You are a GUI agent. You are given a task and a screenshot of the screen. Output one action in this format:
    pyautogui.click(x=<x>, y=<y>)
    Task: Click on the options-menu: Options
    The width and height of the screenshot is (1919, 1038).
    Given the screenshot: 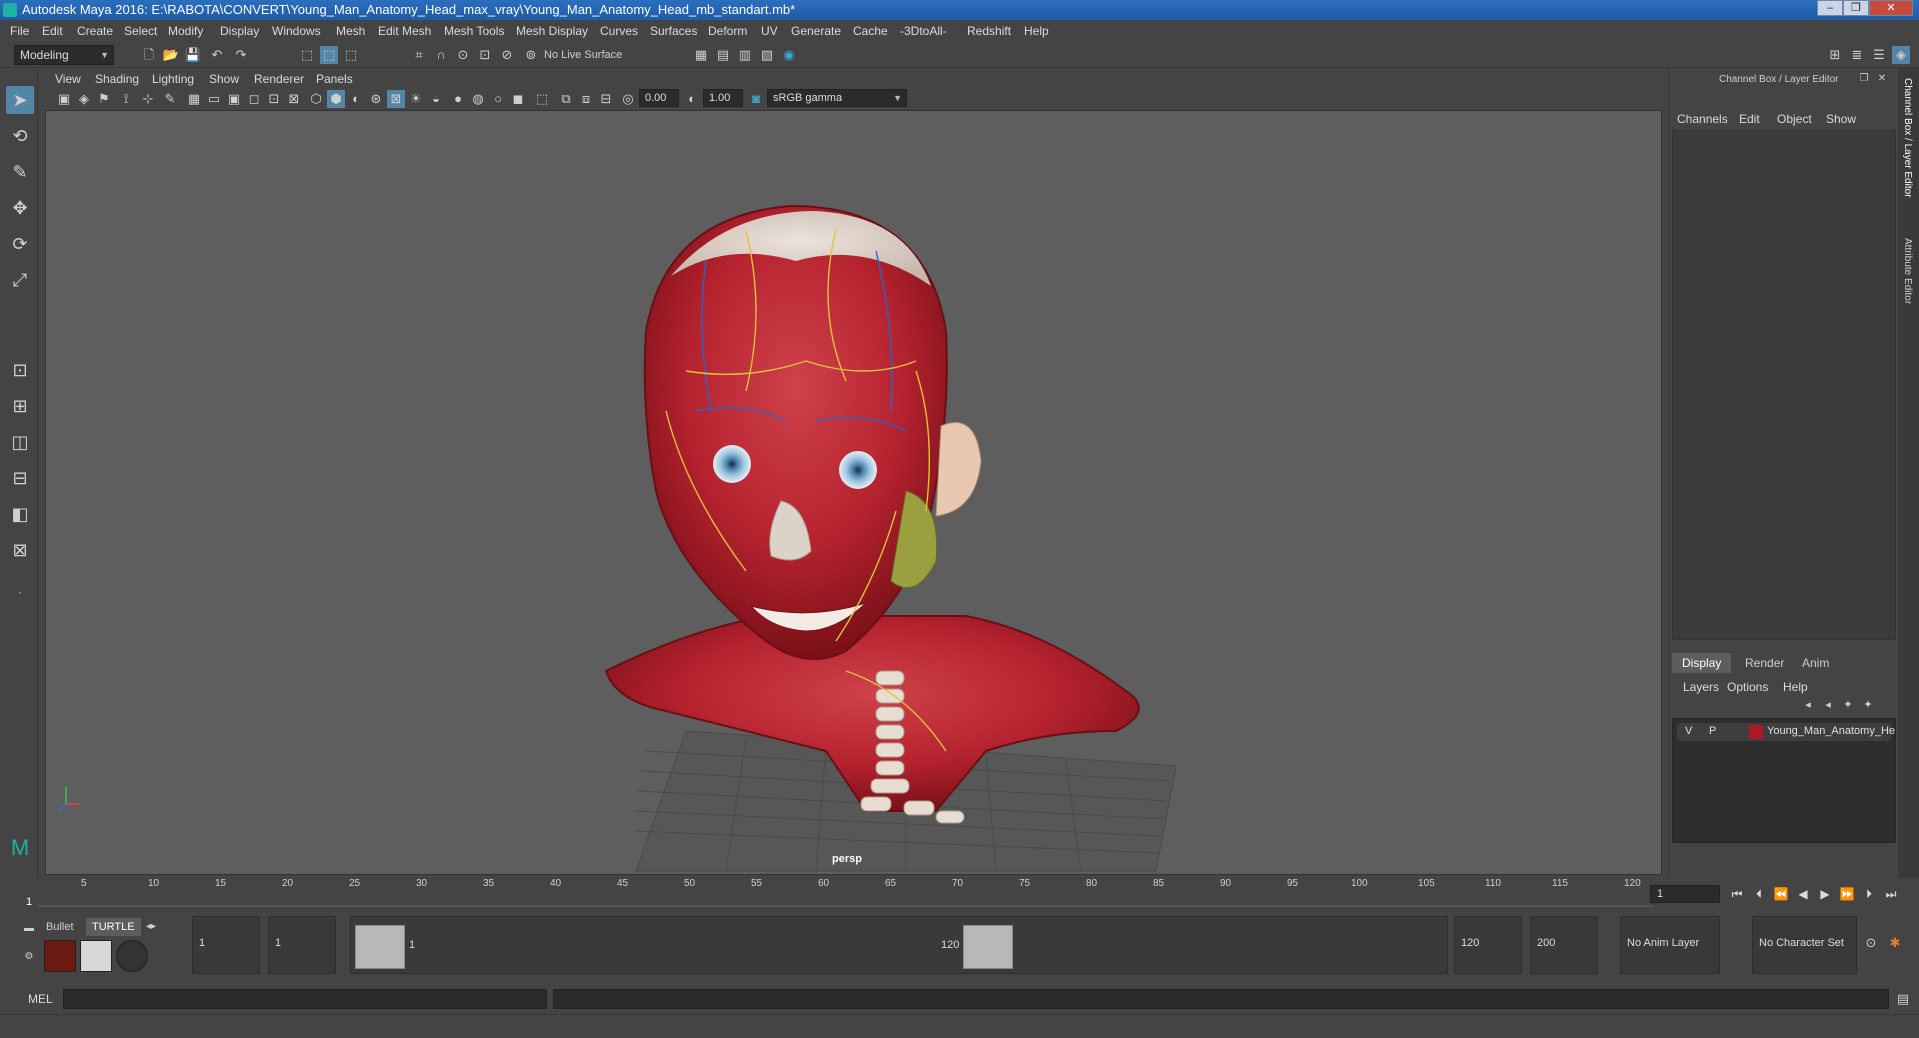 What is the action you would take?
    pyautogui.click(x=1747, y=687)
    